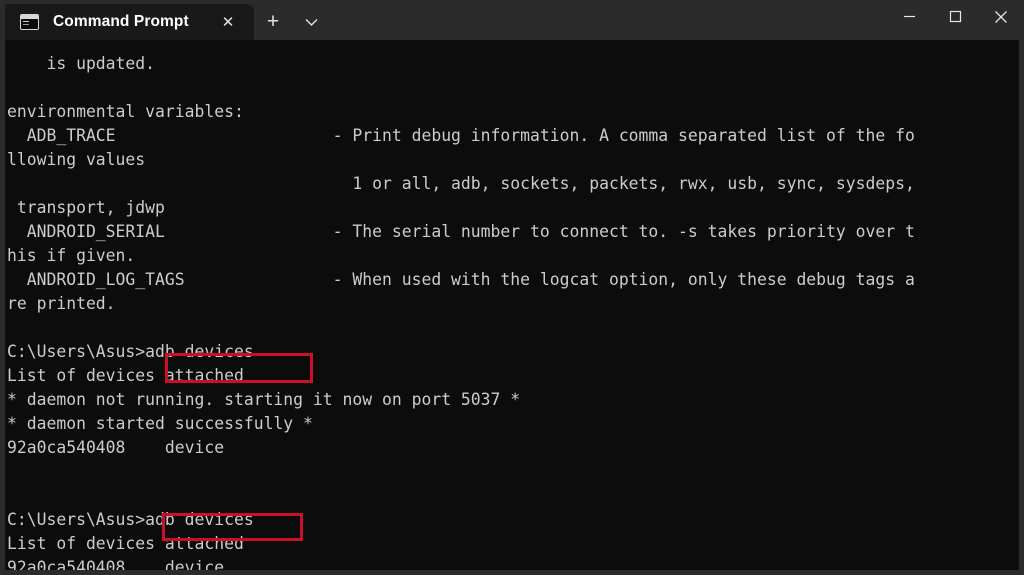 The width and height of the screenshot is (1024, 575). What do you see at coordinates (273, 22) in the screenshot?
I see `new-tab-button: +` at bounding box center [273, 22].